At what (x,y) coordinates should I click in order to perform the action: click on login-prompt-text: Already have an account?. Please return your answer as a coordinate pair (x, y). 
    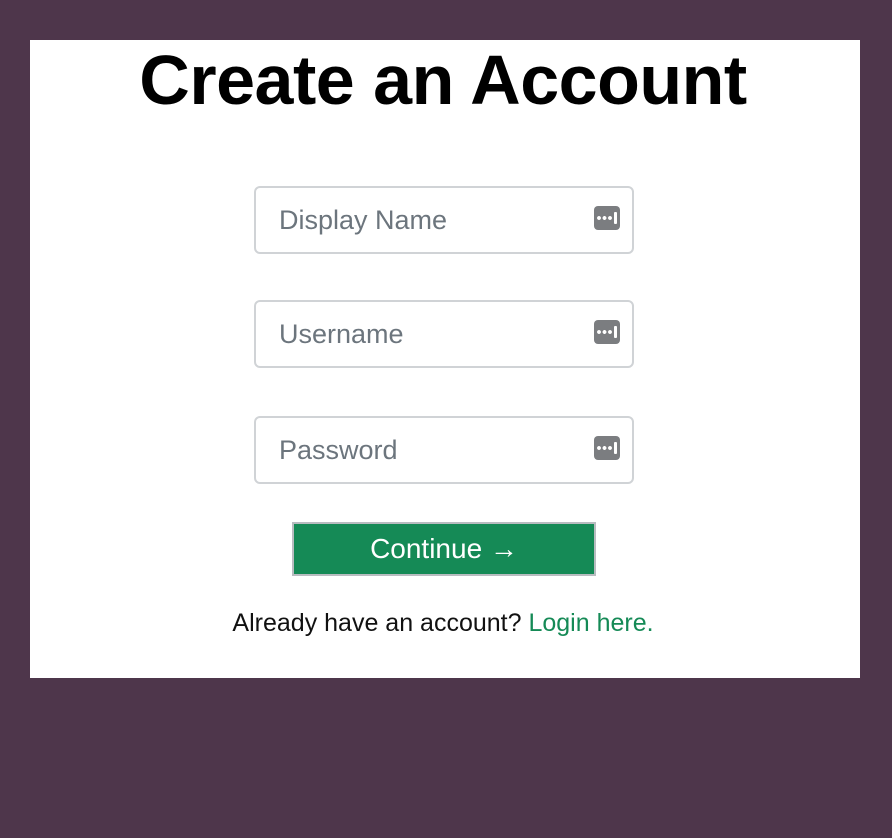
    Looking at the image, I should click on (380, 623).